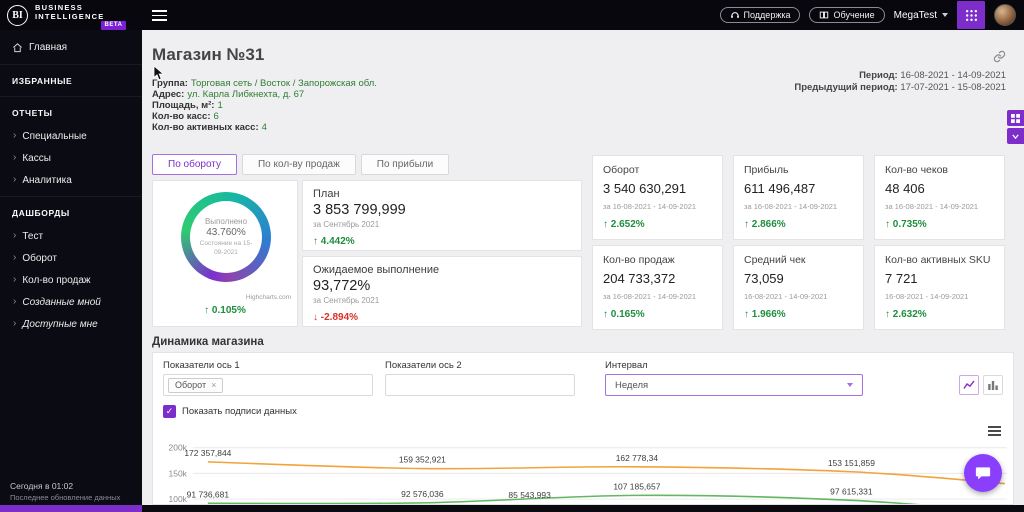 This screenshot has height=512, width=1024. I want to click on sidebar-item-turnover-dashboard: Оборот, so click(71, 258).